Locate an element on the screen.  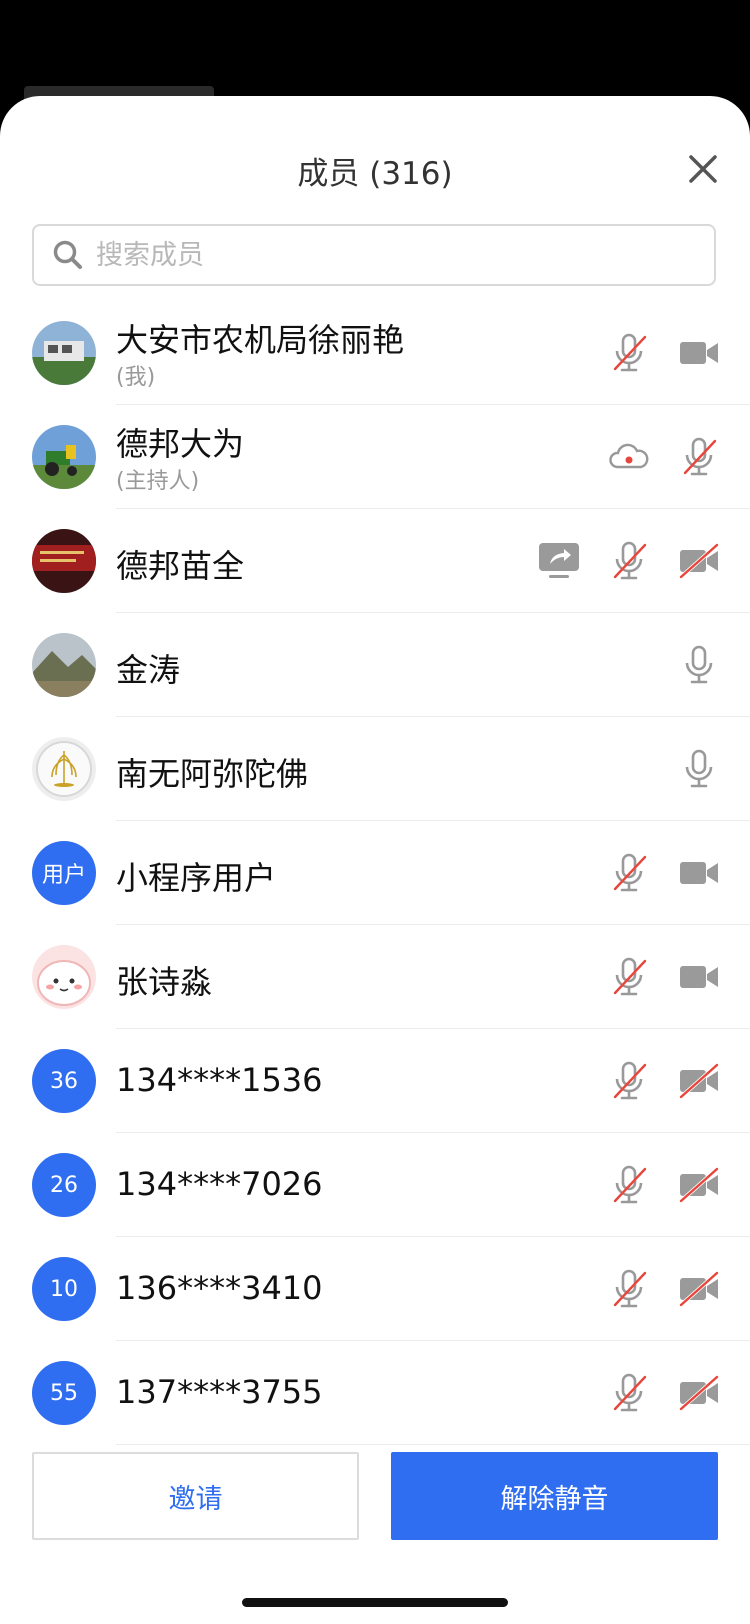
row-divider is located at coordinates (433, 1444).